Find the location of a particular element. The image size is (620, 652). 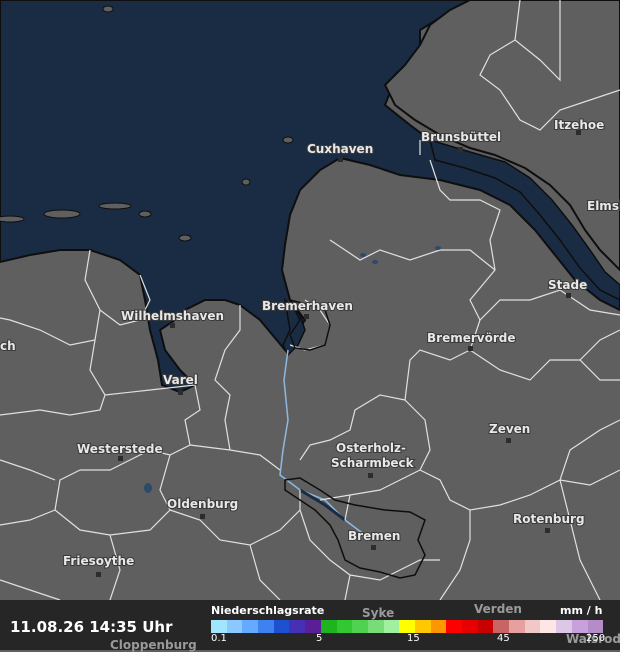

city-label-westerstede: Westerstede is located at coordinates (120, 449).